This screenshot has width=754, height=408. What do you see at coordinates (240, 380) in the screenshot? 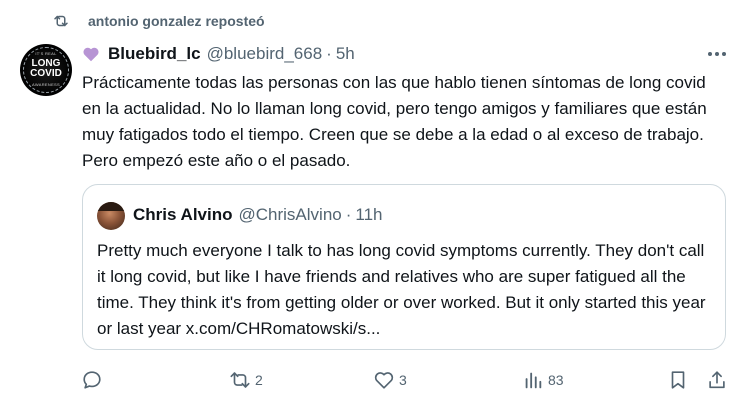
I see `repost-action-icon` at bounding box center [240, 380].